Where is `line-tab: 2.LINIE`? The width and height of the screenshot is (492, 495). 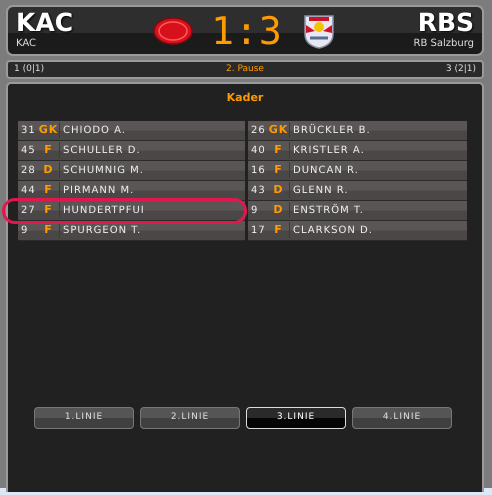 line-tab: 2.LINIE is located at coordinates (190, 418).